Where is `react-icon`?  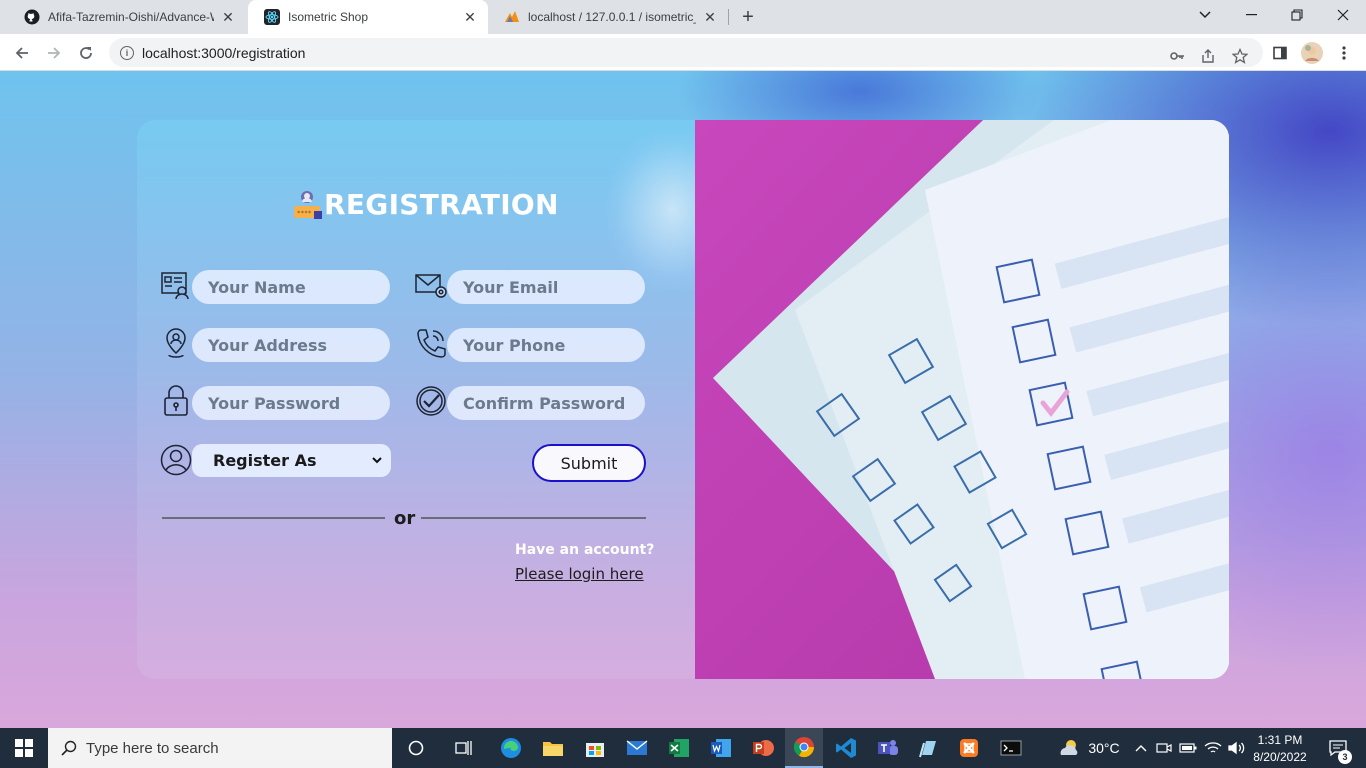
react-icon is located at coordinates (272, 17).